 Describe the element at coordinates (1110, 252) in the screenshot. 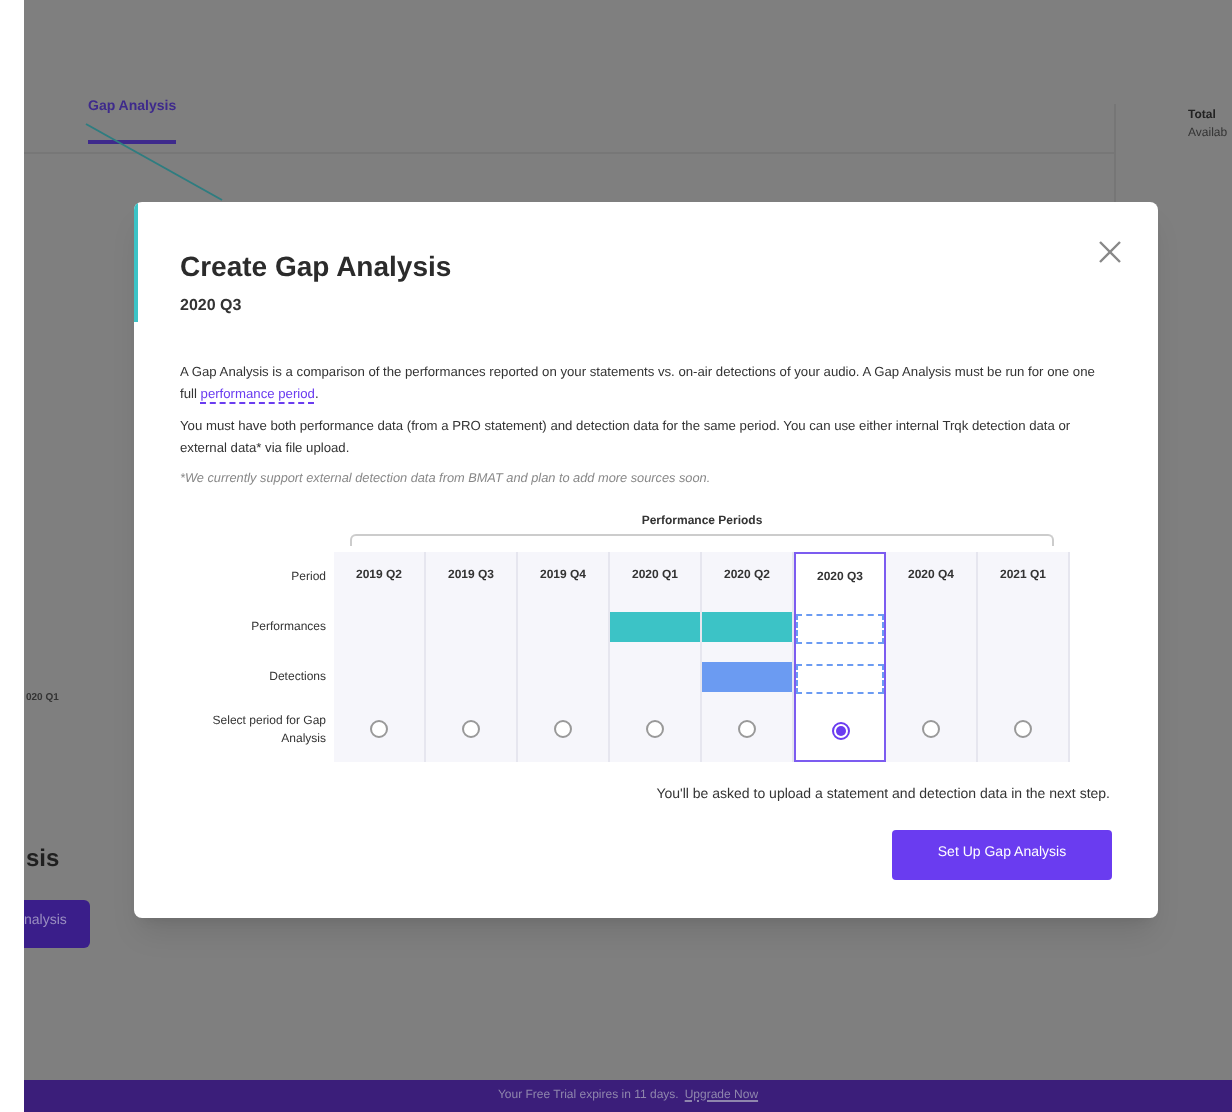

I see `close-icon` at that location.